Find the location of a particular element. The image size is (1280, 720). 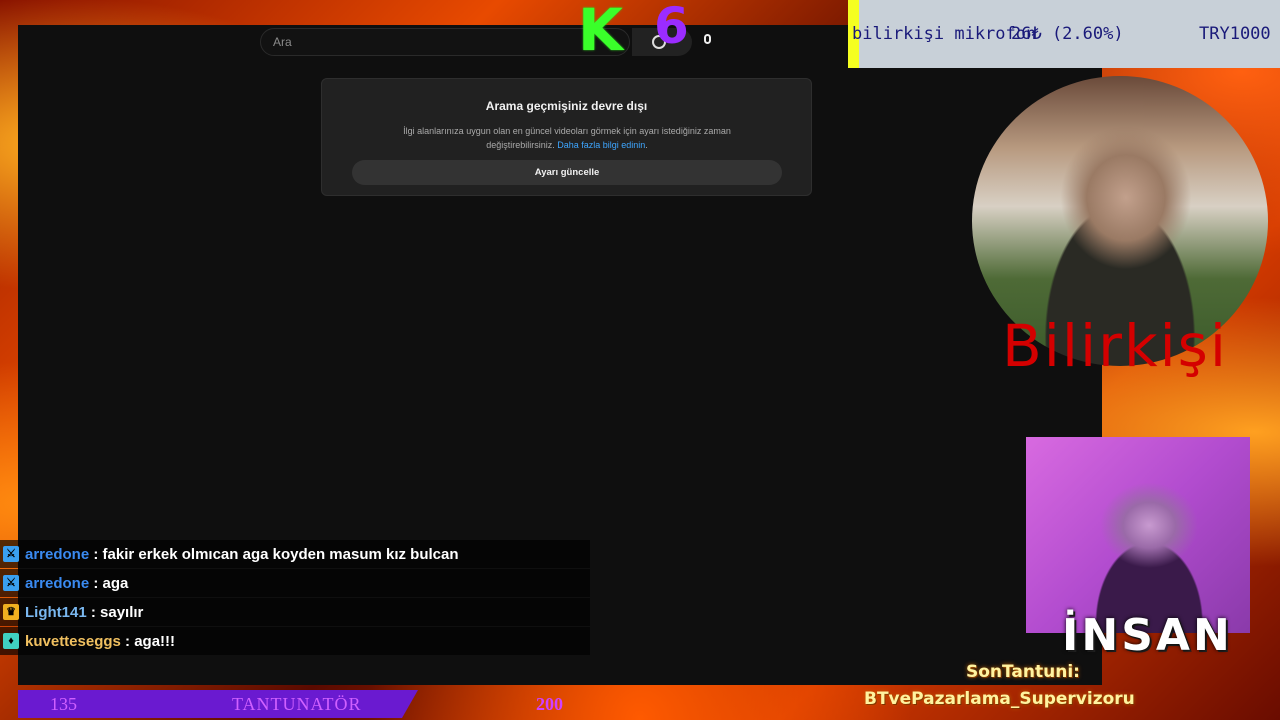

donation-ticker: bilirkişi mikrofon 26₺ (2.60%) TRY1000 is located at coordinates (1064, 34).